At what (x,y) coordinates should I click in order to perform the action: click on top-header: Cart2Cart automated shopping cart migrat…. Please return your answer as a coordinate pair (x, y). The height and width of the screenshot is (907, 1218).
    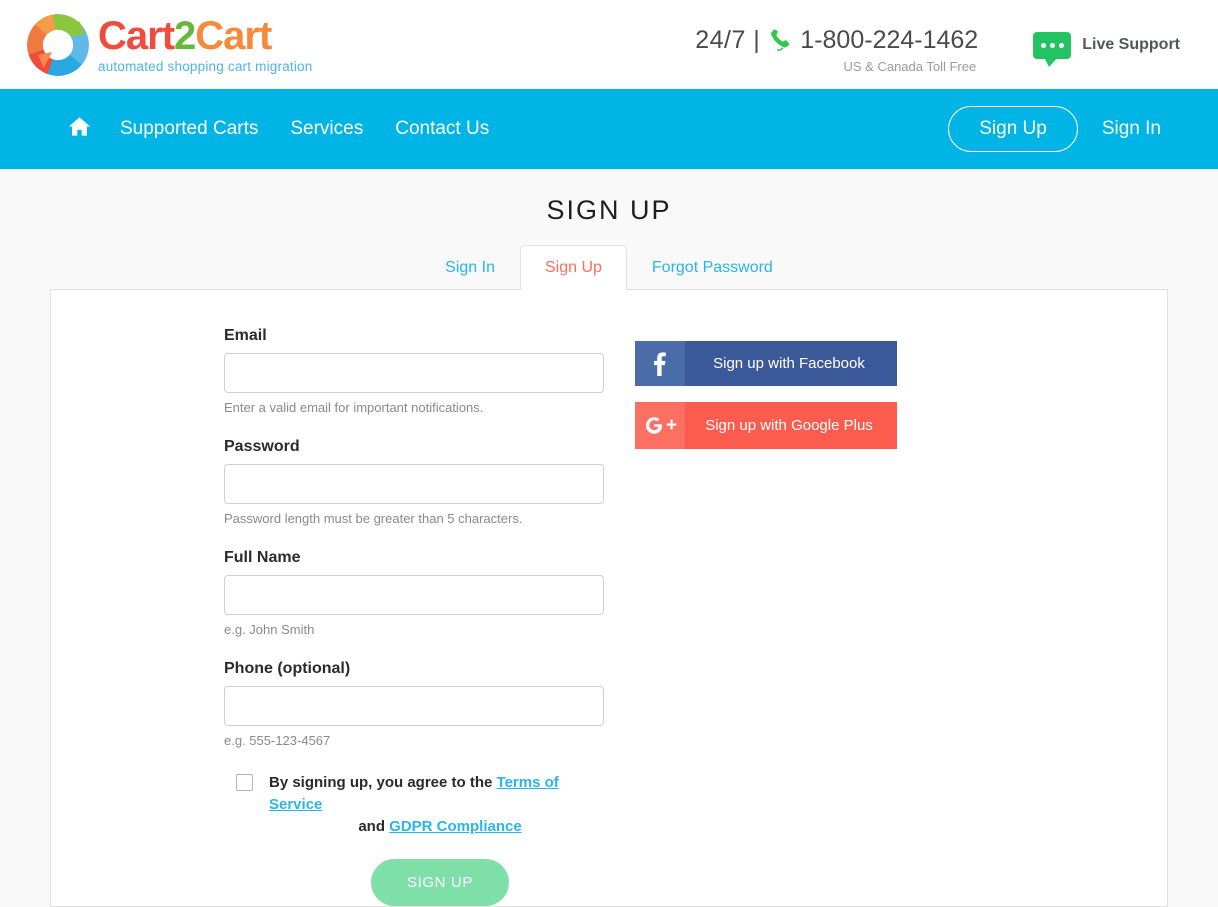
    Looking at the image, I should click on (609, 44).